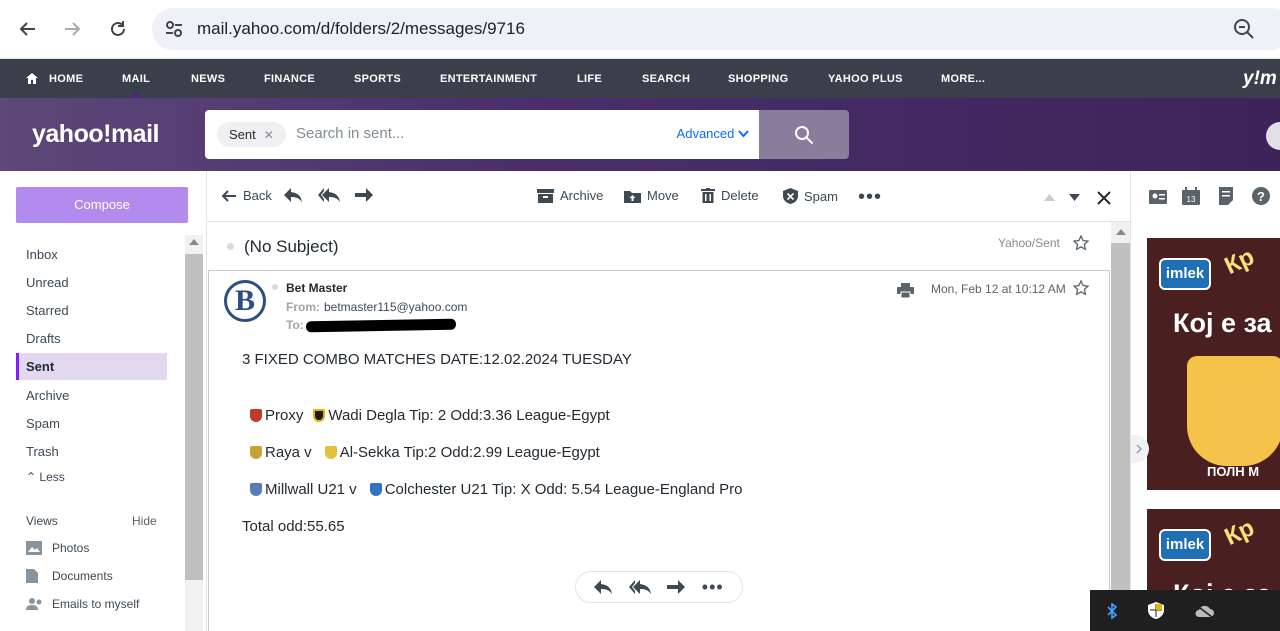  I want to click on next-message-icon, so click(1074, 197).